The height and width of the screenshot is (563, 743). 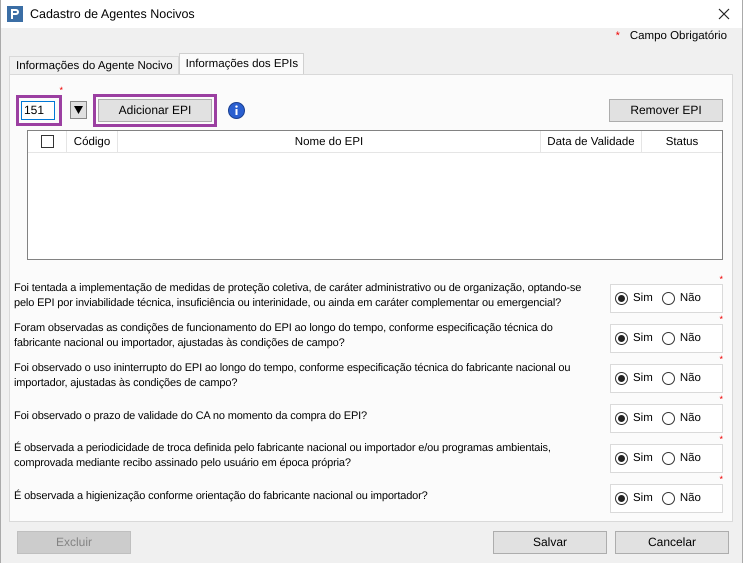 What do you see at coordinates (15, 14) in the screenshot?
I see `app-logo-icon` at bounding box center [15, 14].